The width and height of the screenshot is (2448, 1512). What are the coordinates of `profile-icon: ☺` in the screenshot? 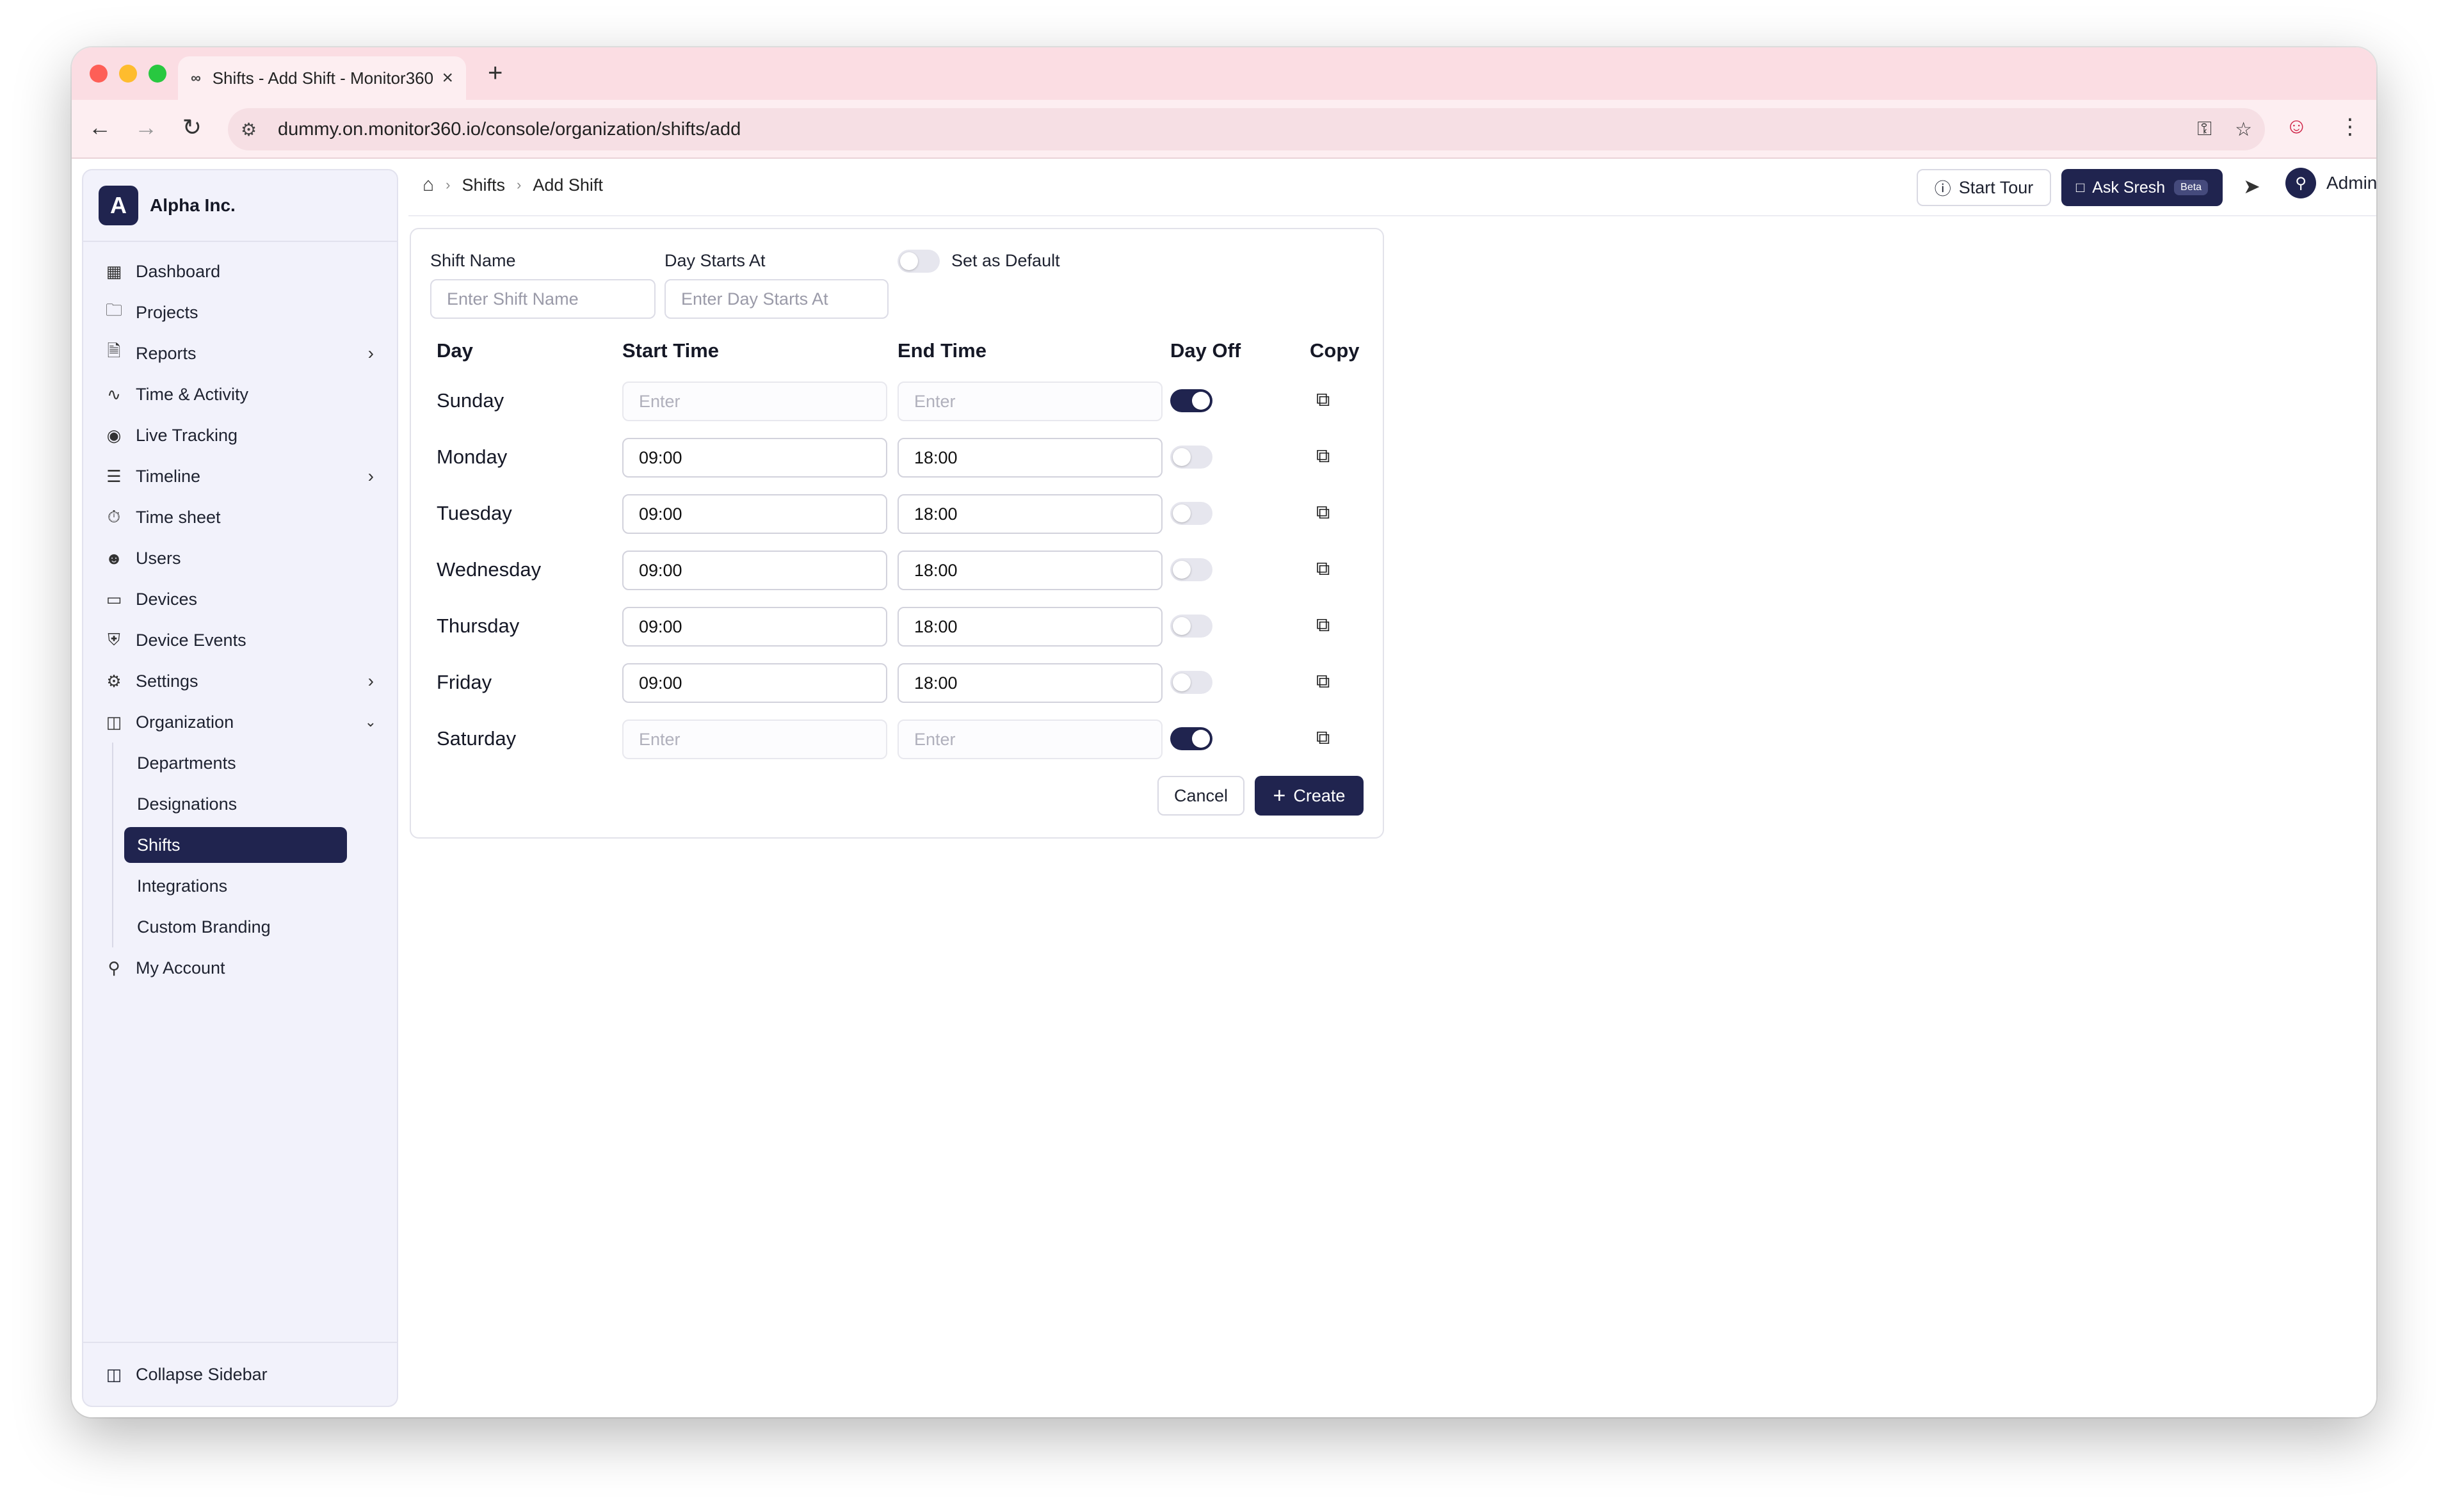 It's located at (2296, 126).